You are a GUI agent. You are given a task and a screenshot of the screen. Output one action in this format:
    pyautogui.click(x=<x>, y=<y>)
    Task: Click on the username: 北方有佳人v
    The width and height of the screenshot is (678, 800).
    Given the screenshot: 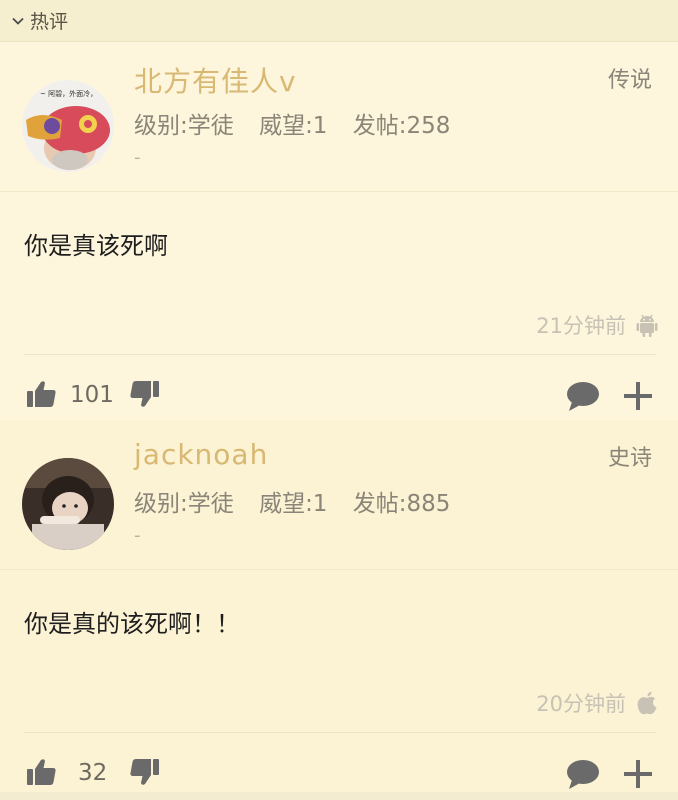 What is the action you would take?
    pyautogui.click(x=215, y=80)
    